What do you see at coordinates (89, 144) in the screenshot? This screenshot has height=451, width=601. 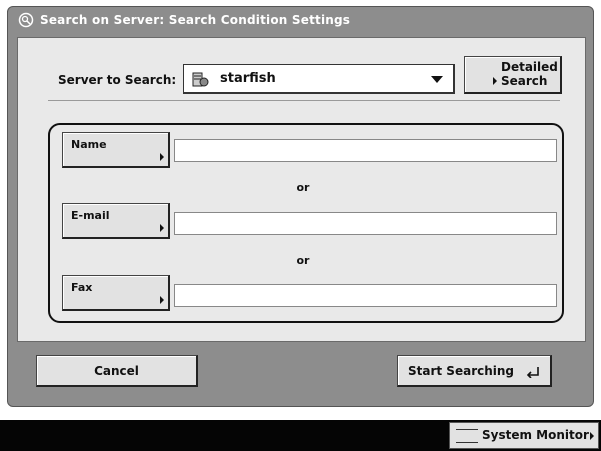 I see `name-button-label: Name` at bounding box center [89, 144].